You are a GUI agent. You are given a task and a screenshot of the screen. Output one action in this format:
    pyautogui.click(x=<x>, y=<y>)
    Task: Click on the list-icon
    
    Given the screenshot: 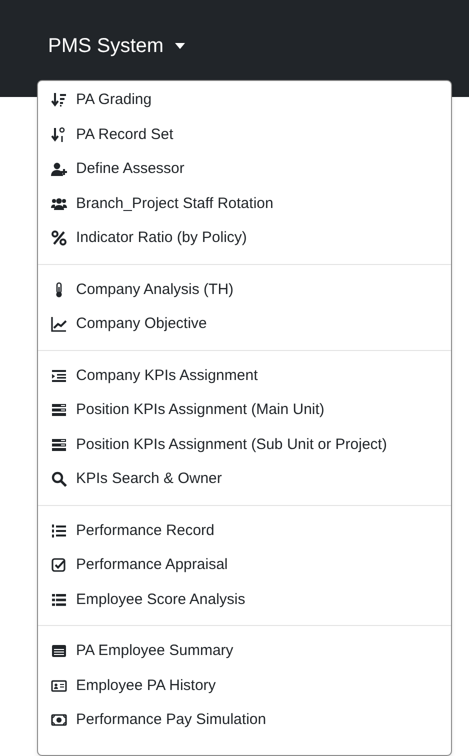 What is the action you would take?
    pyautogui.click(x=59, y=600)
    